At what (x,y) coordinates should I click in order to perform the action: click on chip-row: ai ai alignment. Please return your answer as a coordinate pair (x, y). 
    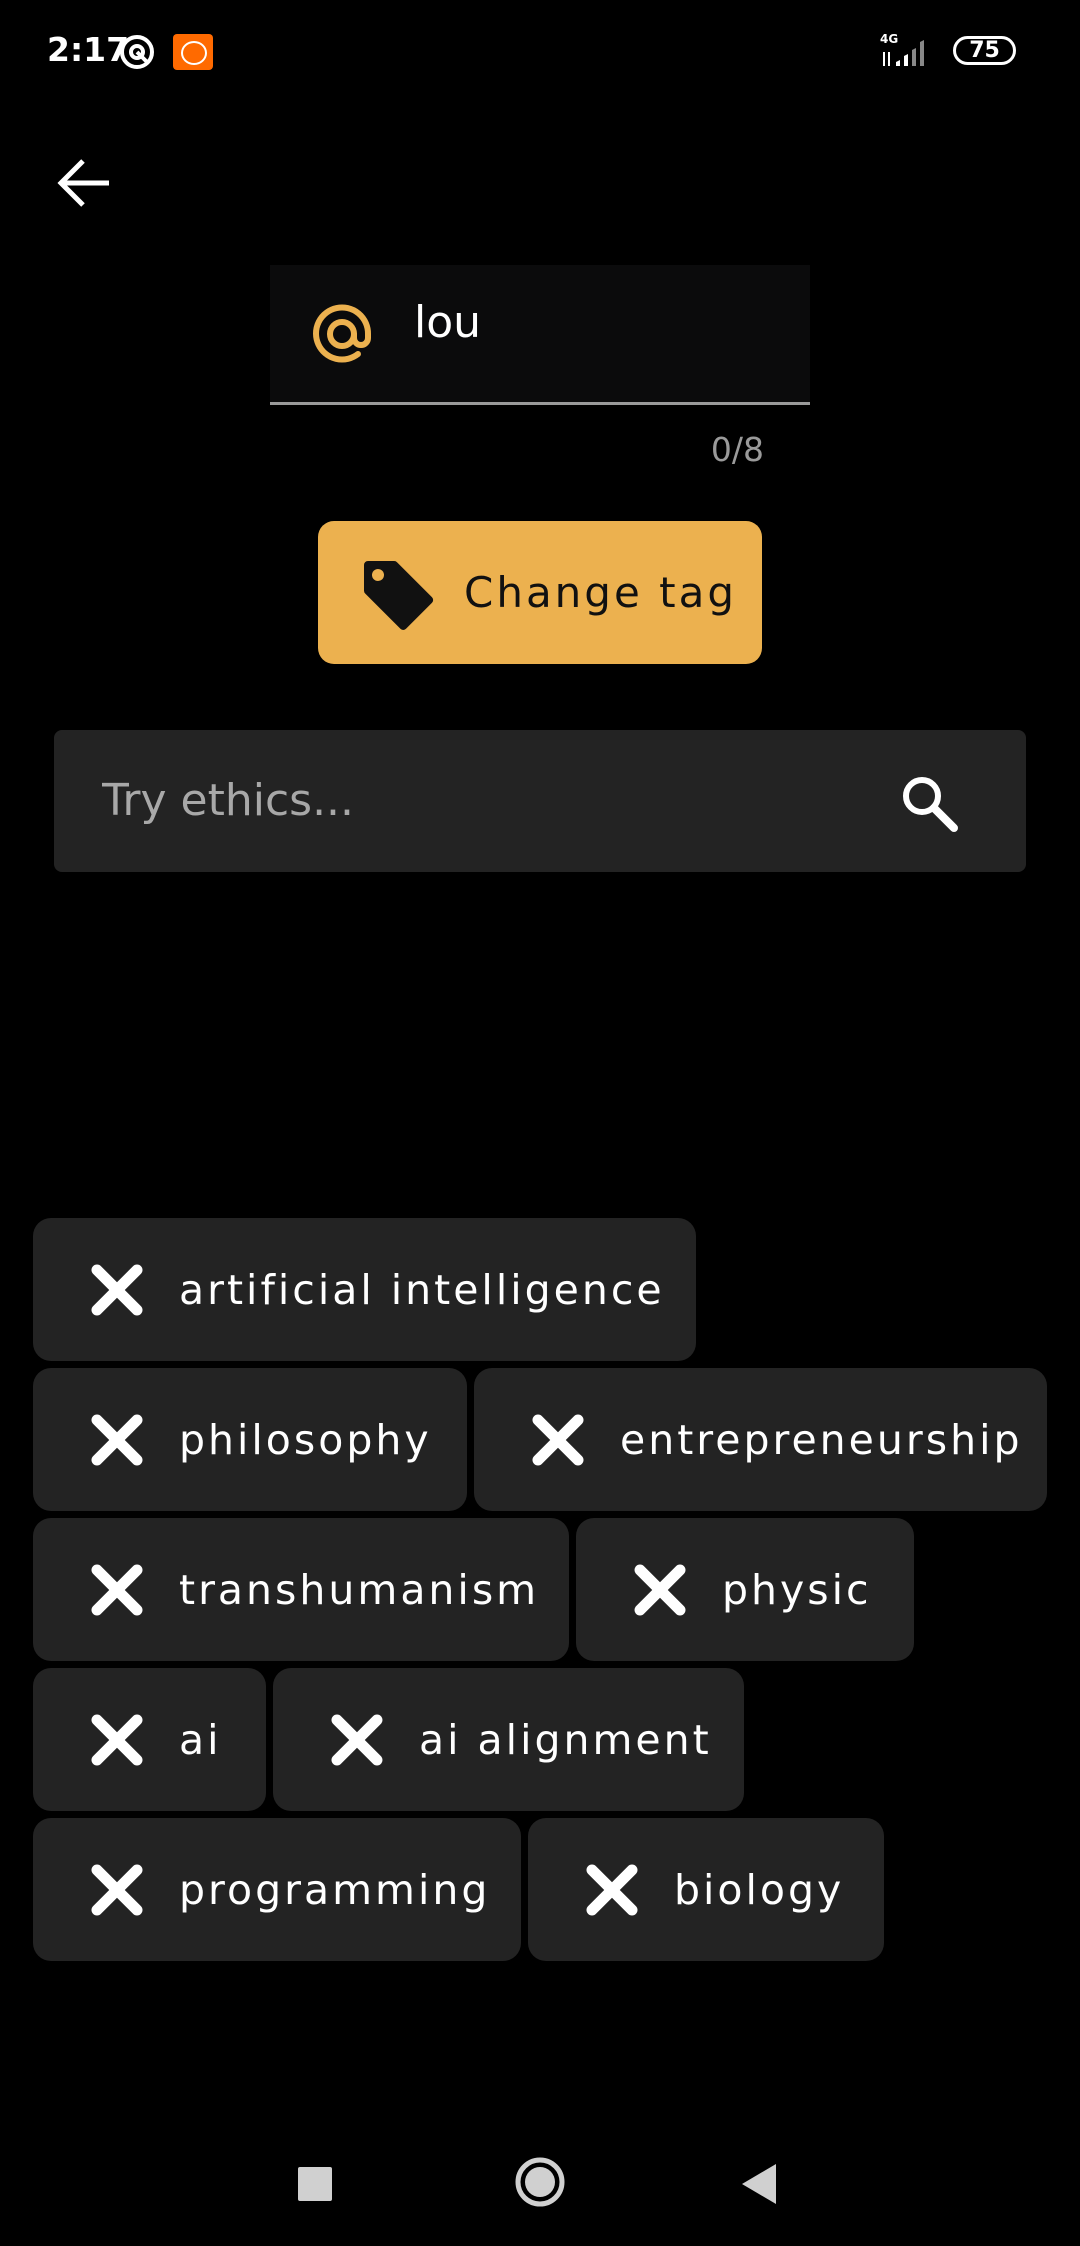
    Looking at the image, I should click on (543, 1739).